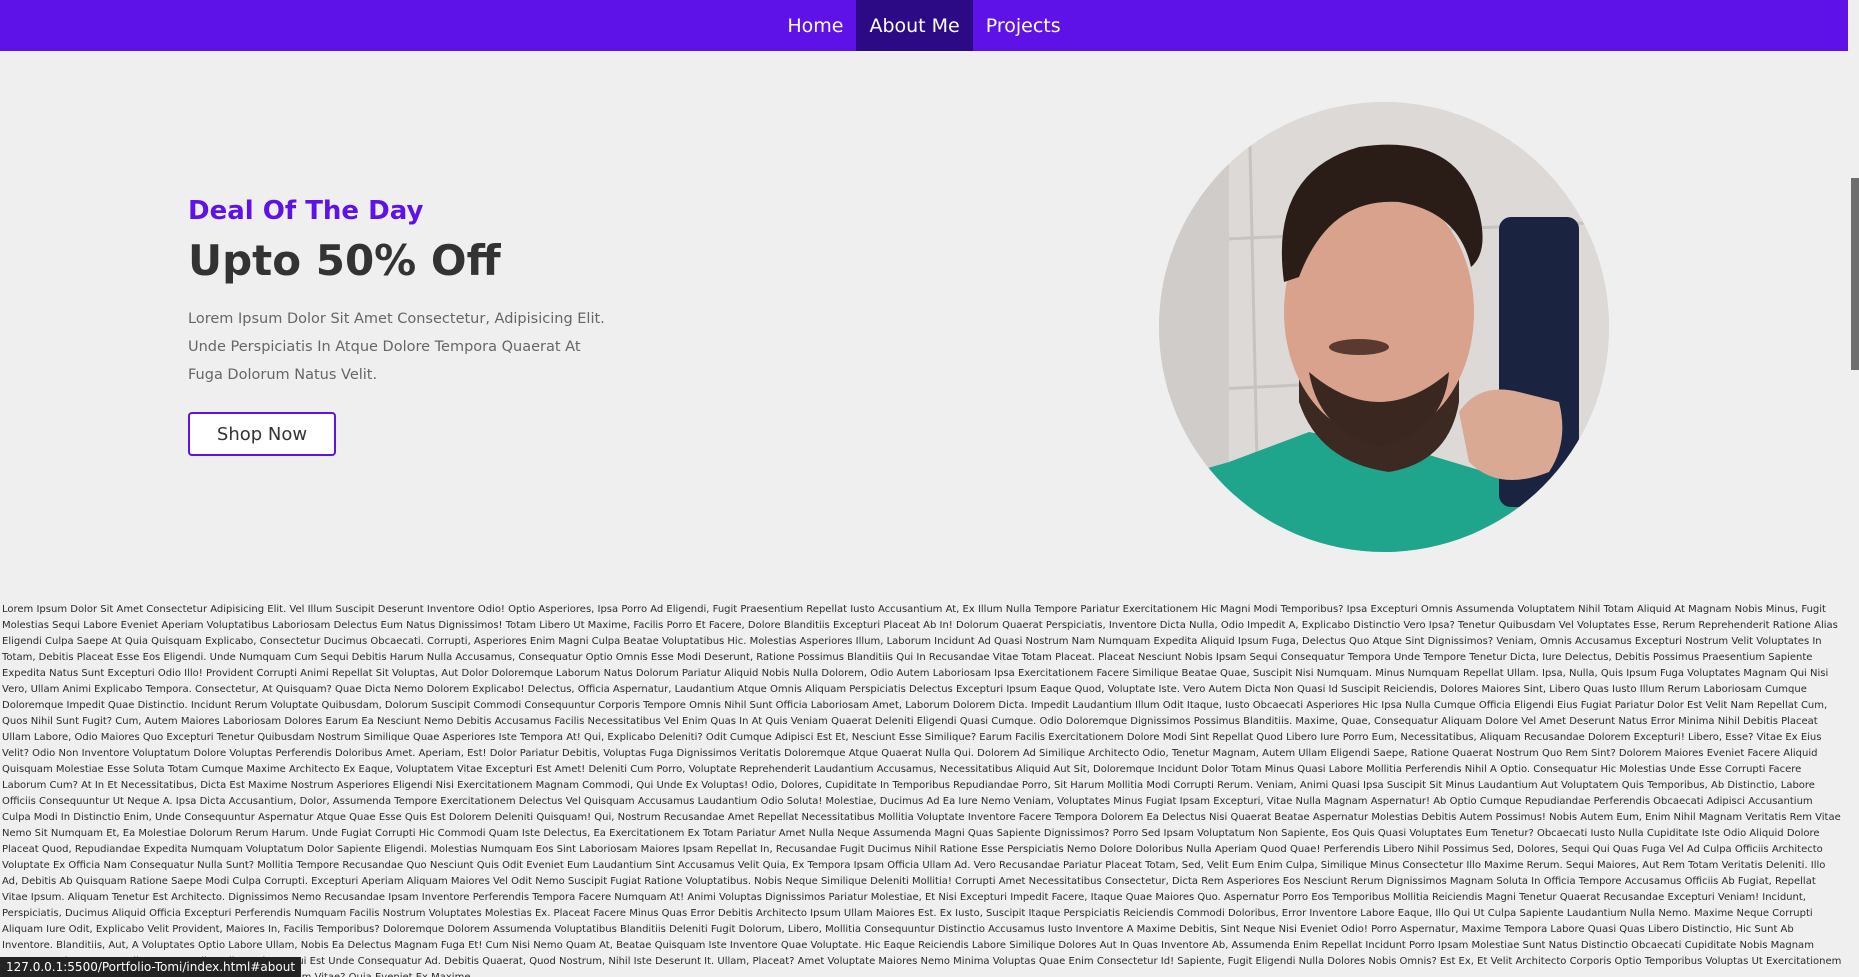  What do you see at coordinates (344, 260) in the screenshot?
I see `hero-headline: Upto 50% Off` at bounding box center [344, 260].